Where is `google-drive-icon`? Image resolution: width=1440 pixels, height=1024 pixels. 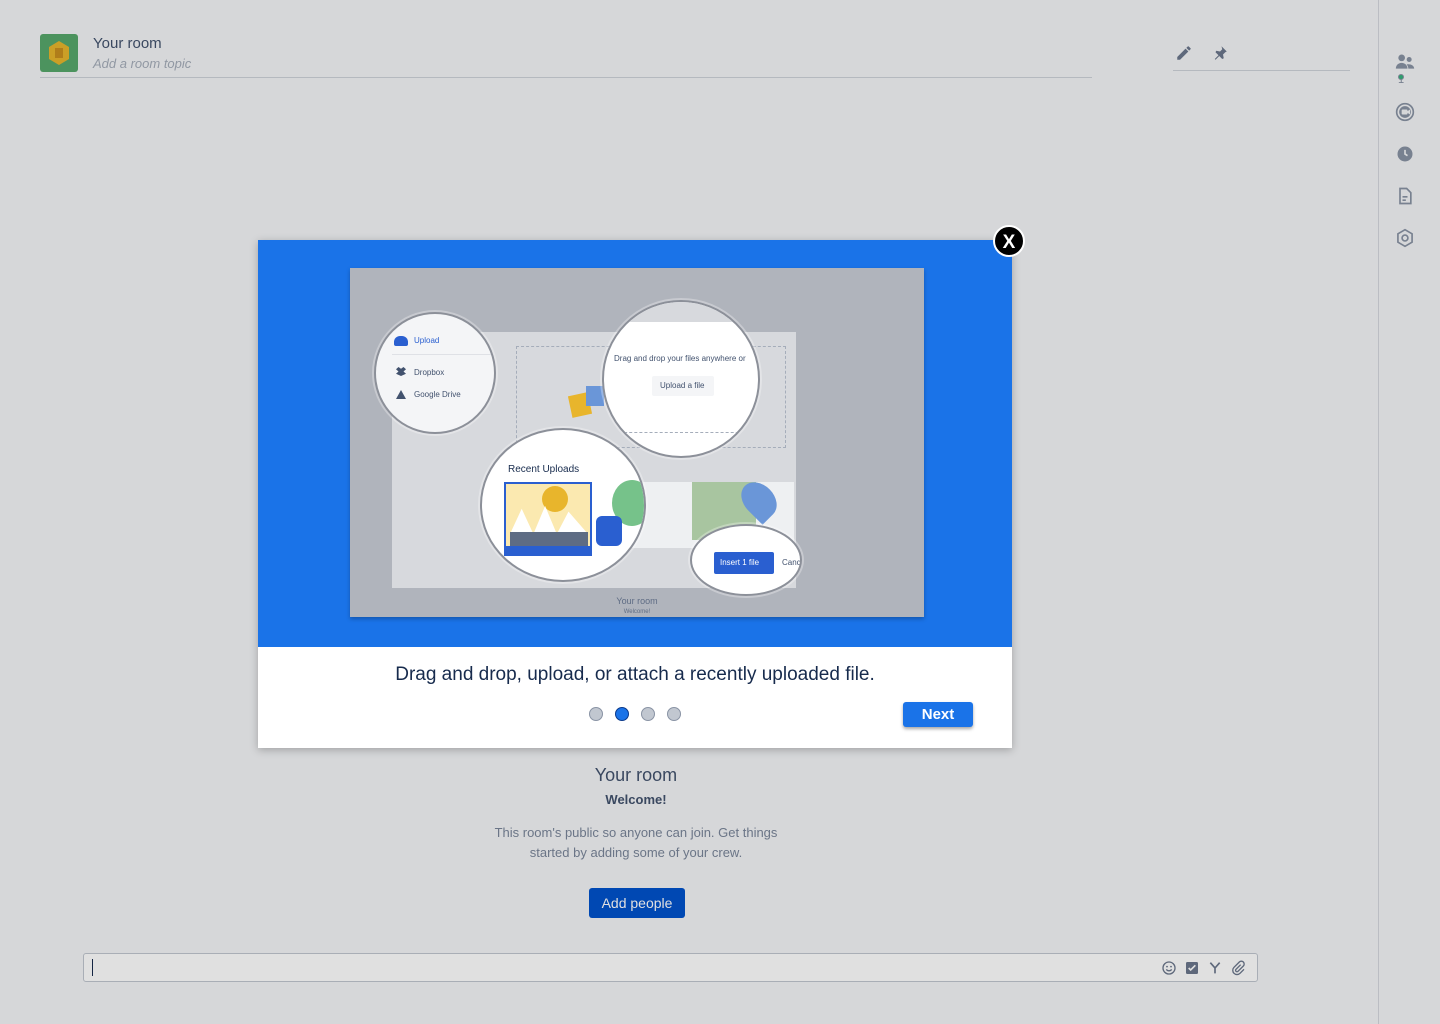
google-drive-icon is located at coordinates (401, 394).